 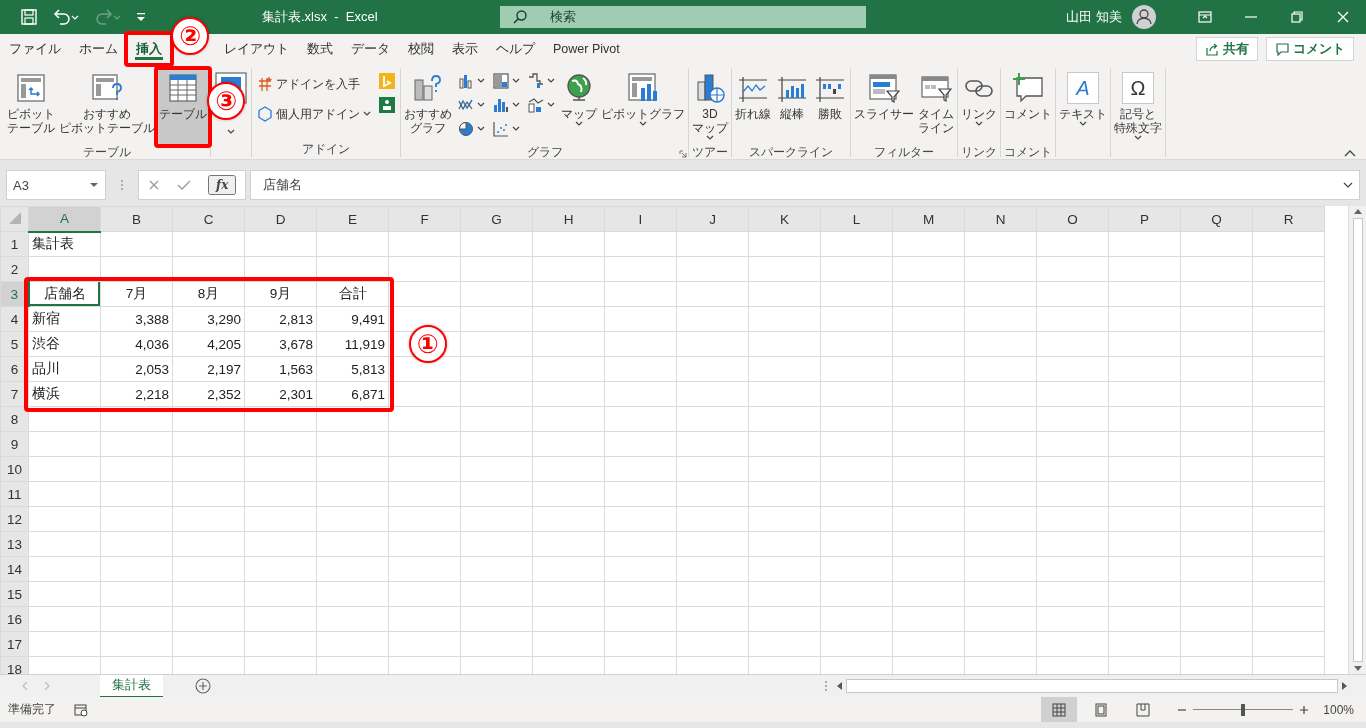 I want to click on row-header: 2, so click(x=14, y=269).